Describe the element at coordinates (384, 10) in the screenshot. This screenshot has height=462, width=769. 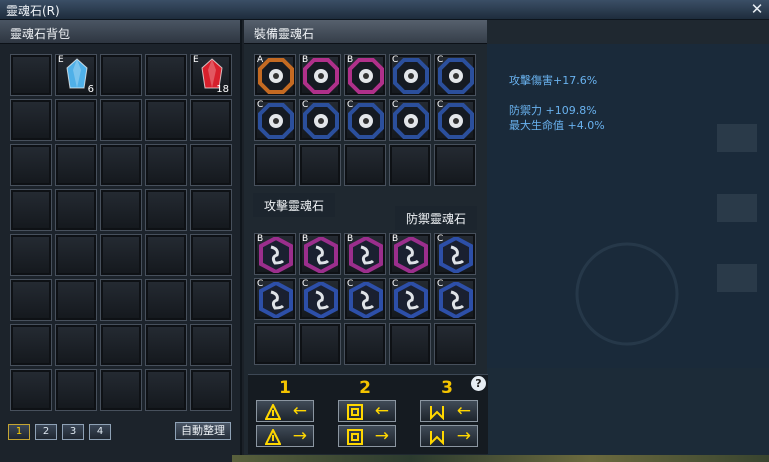
I see `window-titlebar: 靈魂石(R) ✕` at that location.